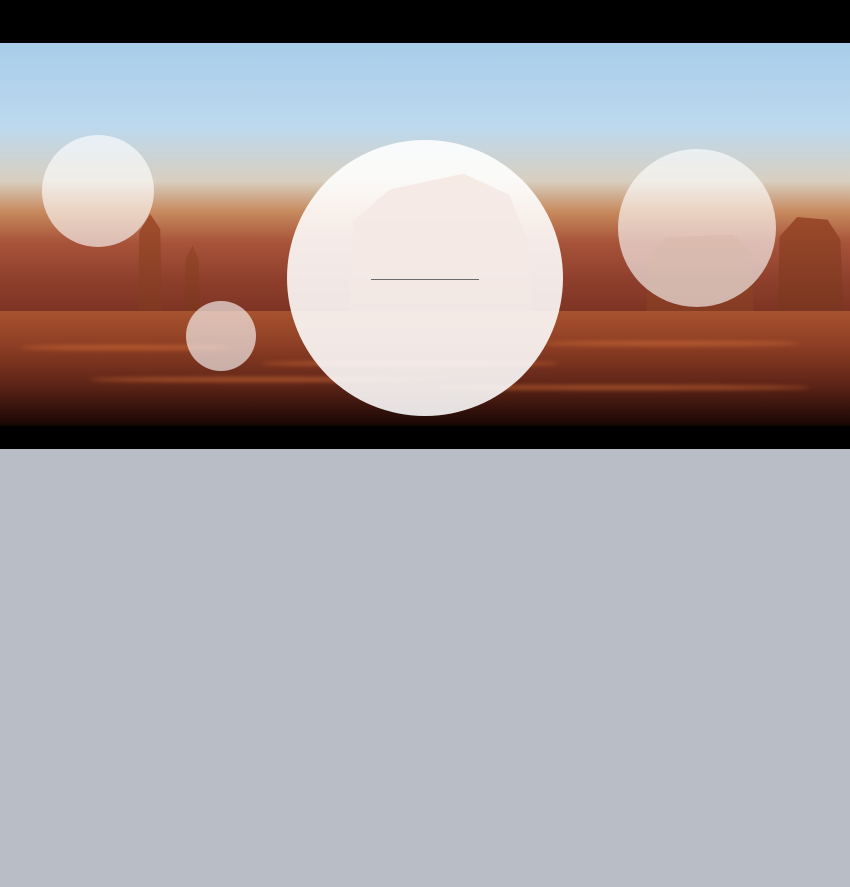  I want to click on decorative-circle-right, so click(697, 228).